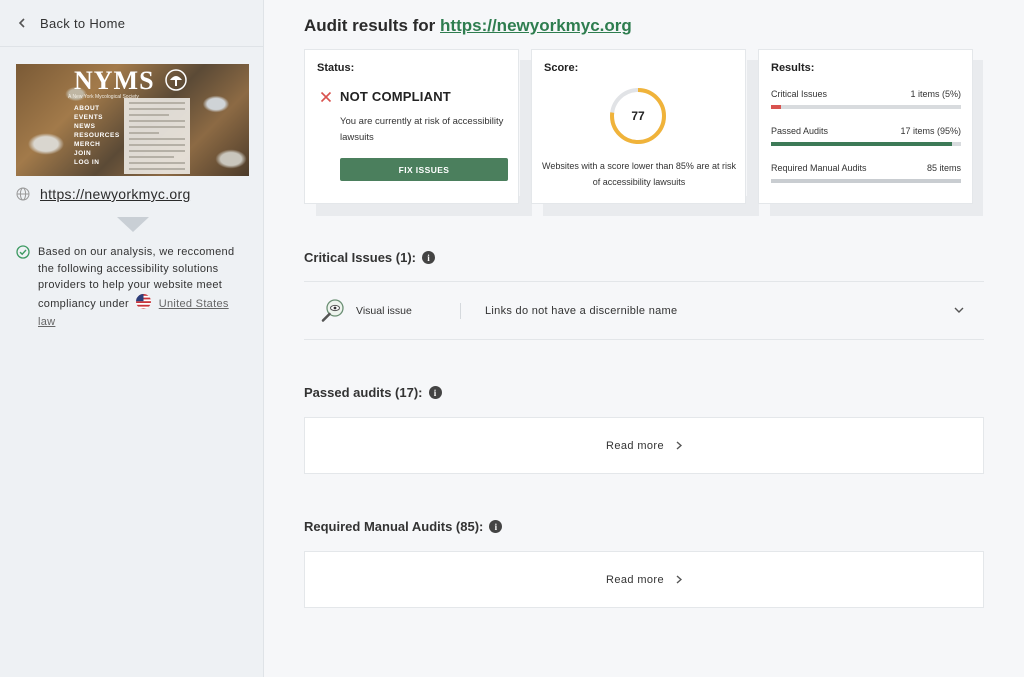 The image size is (1024, 677). Describe the element at coordinates (819, 168) in the screenshot. I see `result-label: Required Manual Audits` at that location.